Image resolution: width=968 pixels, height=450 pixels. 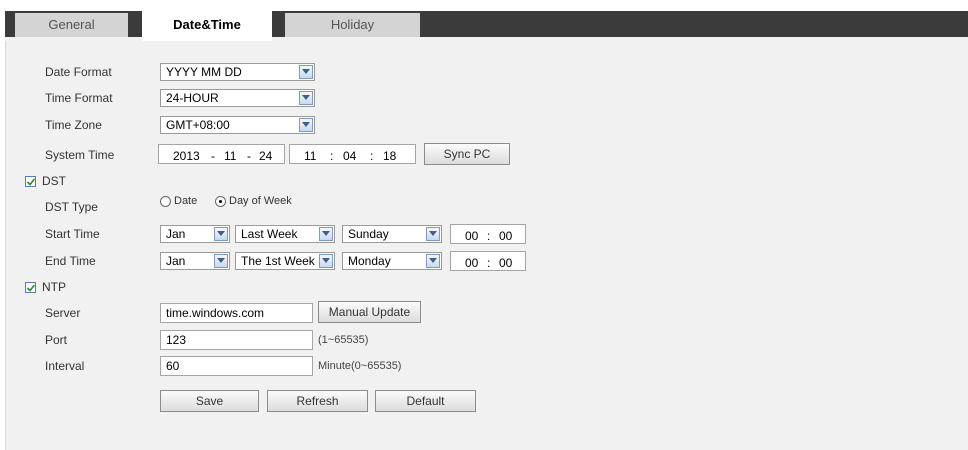 What do you see at coordinates (221, 154) in the screenshot?
I see `system-date-field: 2013 - 11 - 24` at bounding box center [221, 154].